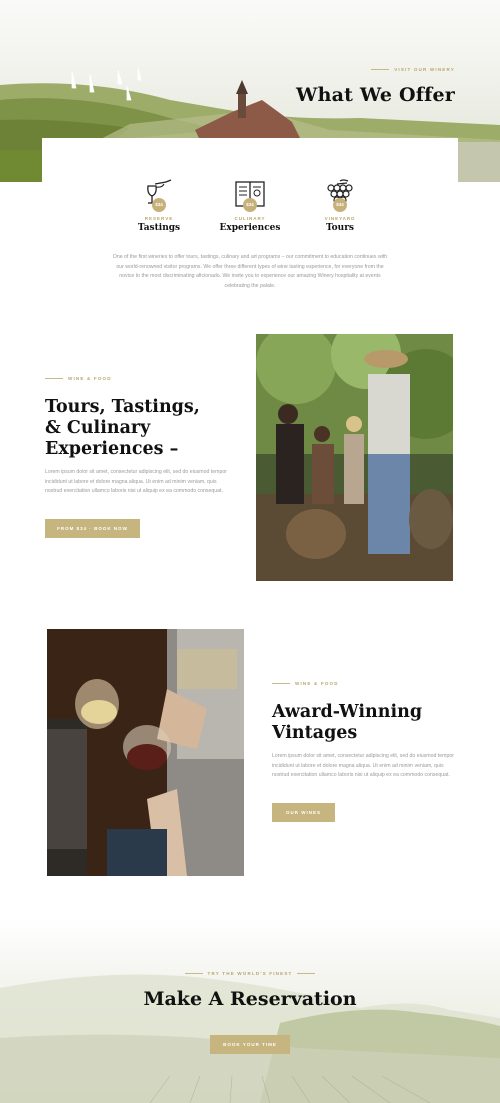 The image size is (500, 1103). I want to click on title-line: Vintages, so click(315, 733).